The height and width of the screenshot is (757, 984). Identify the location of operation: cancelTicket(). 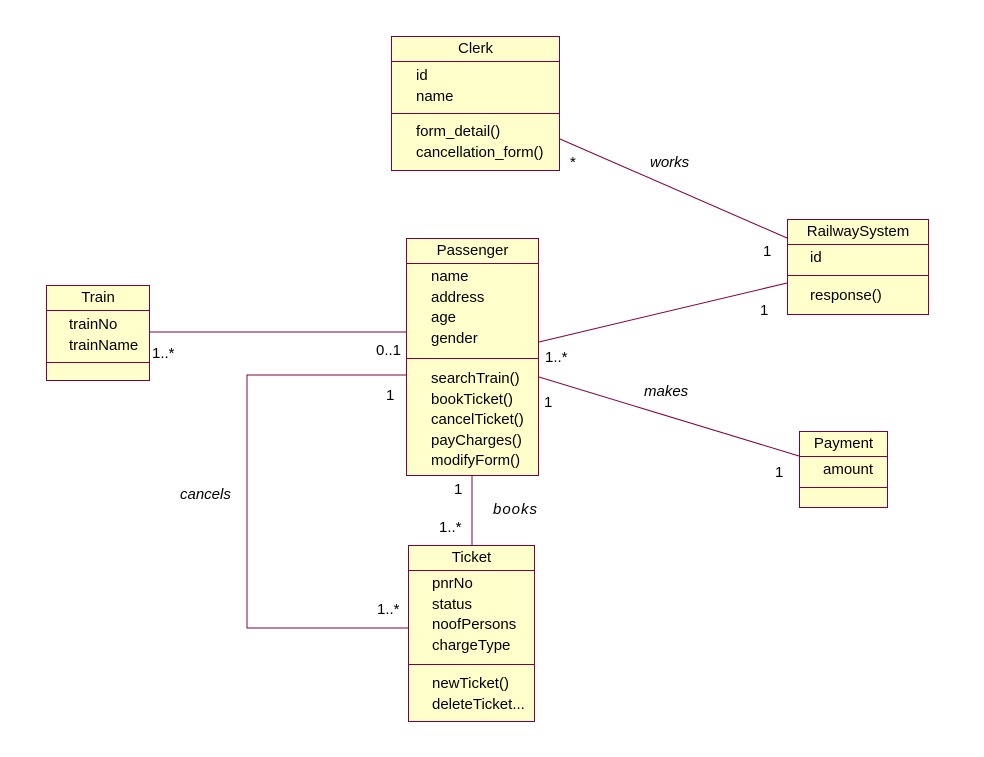
(477, 419).